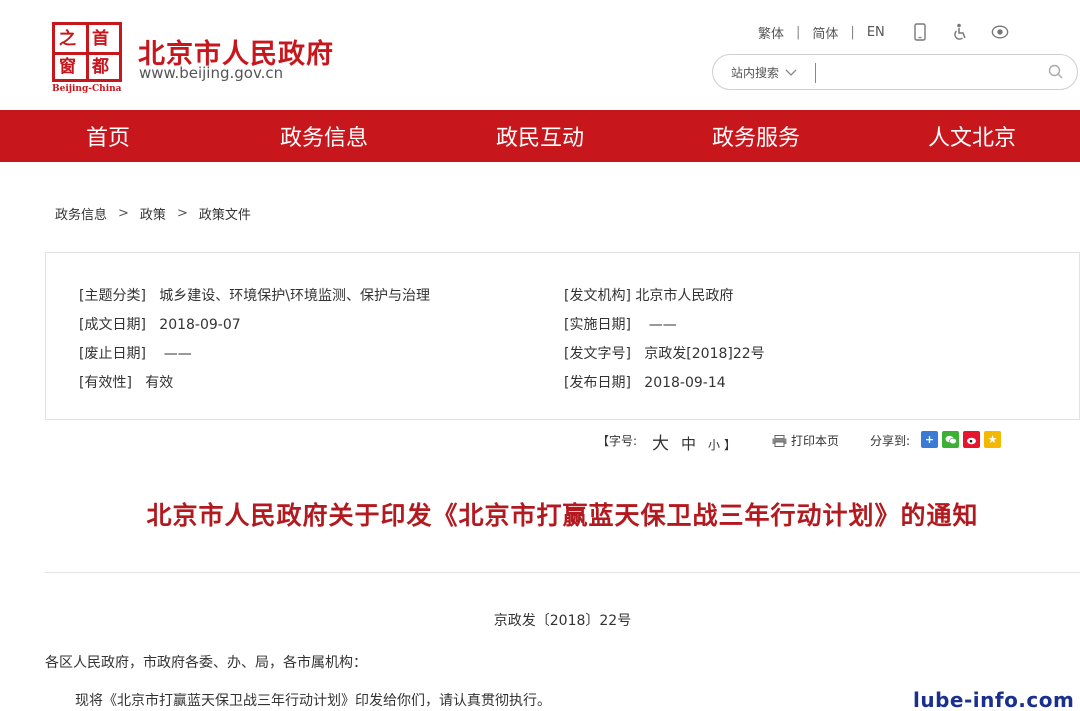 This screenshot has width=1080, height=711. What do you see at coordinates (972, 136) in the screenshot?
I see `nav-culture: 人文北京` at bounding box center [972, 136].